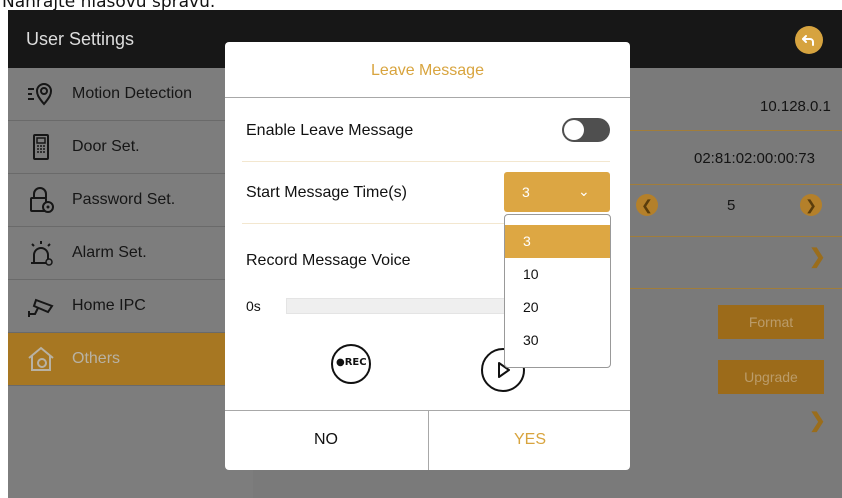  What do you see at coordinates (41, 358) in the screenshot?
I see `house-gear-icon` at bounding box center [41, 358].